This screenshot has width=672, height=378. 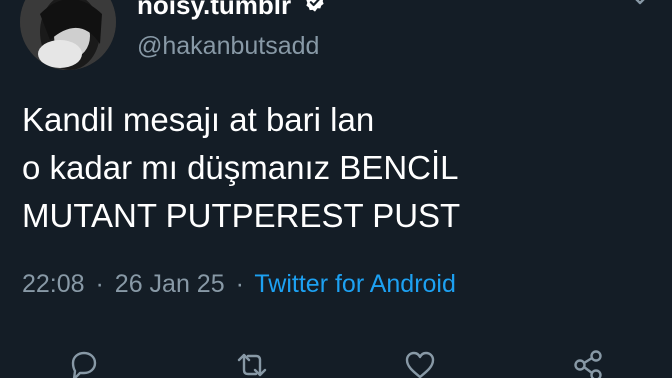 What do you see at coordinates (198, 119) in the screenshot?
I see `tweet-text-line: Kandil mesajı at bari lan` at bounding box center [198, 119].